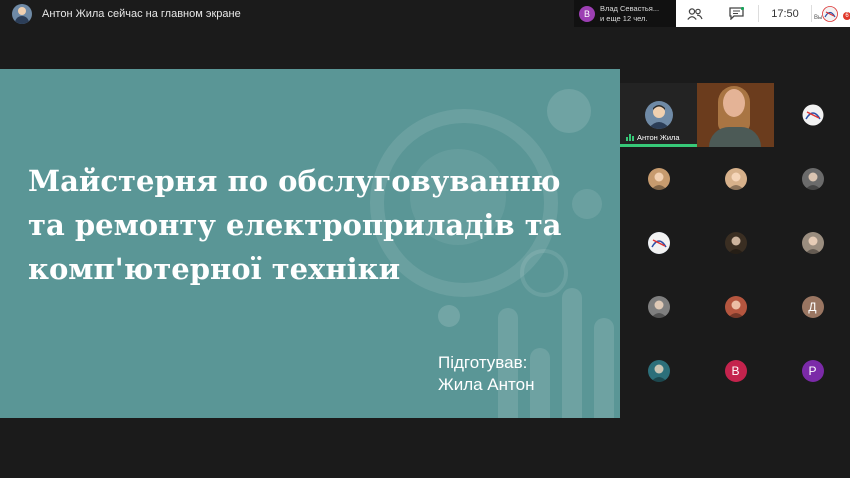  I want to click on participant-video-tile, so click(735, 115).